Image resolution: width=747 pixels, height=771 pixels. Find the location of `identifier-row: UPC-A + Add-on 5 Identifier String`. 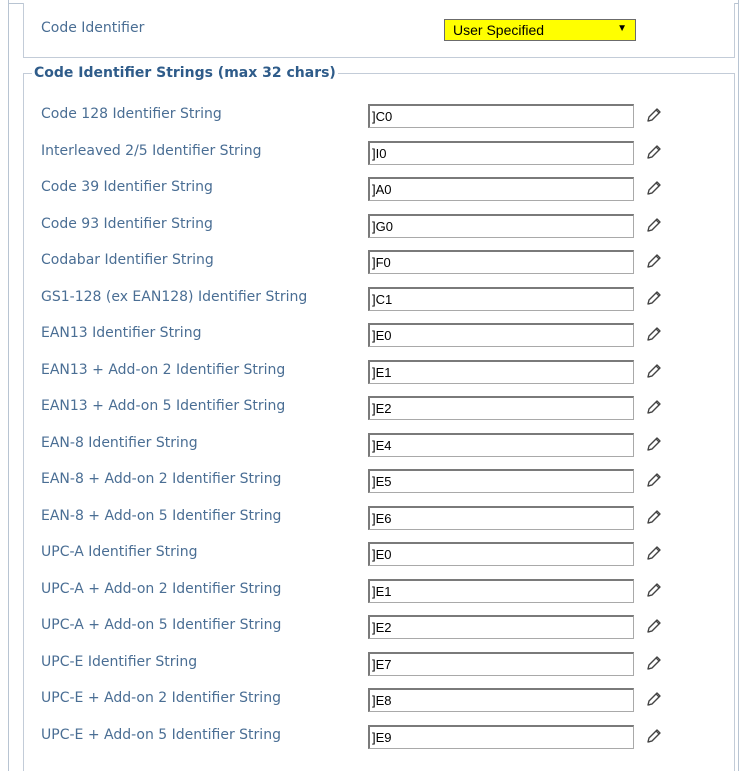

identifier-row: UPC-A + Add-on 5 Identifier String is located at coordinates (373, 627).